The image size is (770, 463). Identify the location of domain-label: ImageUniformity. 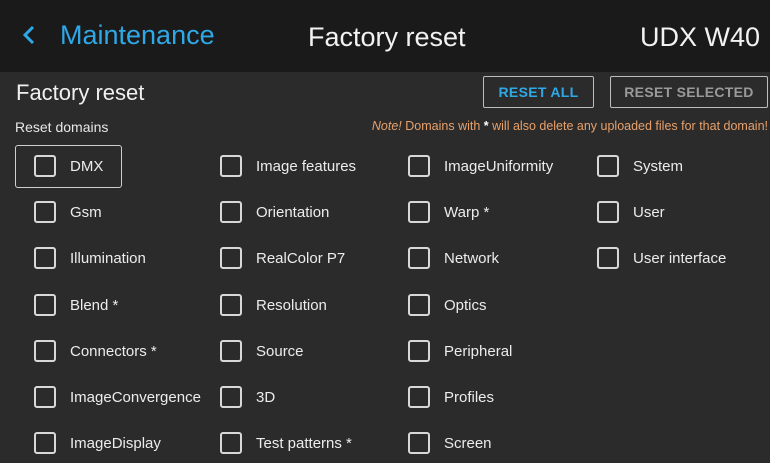
(499, 166).